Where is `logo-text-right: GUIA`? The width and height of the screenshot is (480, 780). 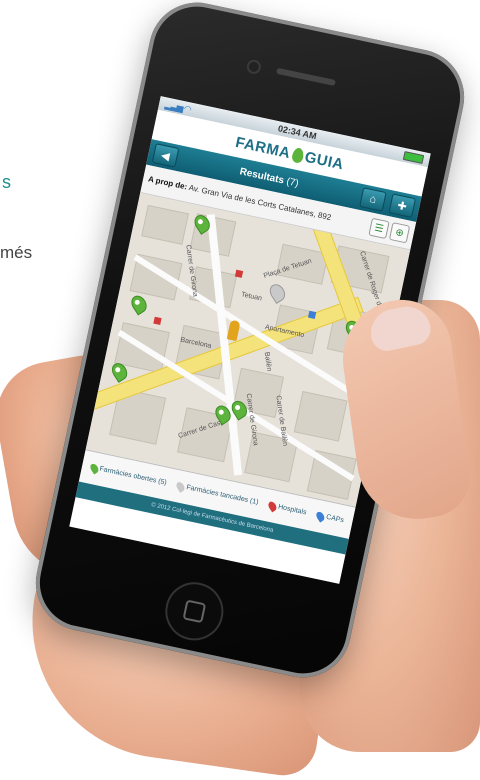
logo-text-right: GUIA is located at coordinates (324, 160).